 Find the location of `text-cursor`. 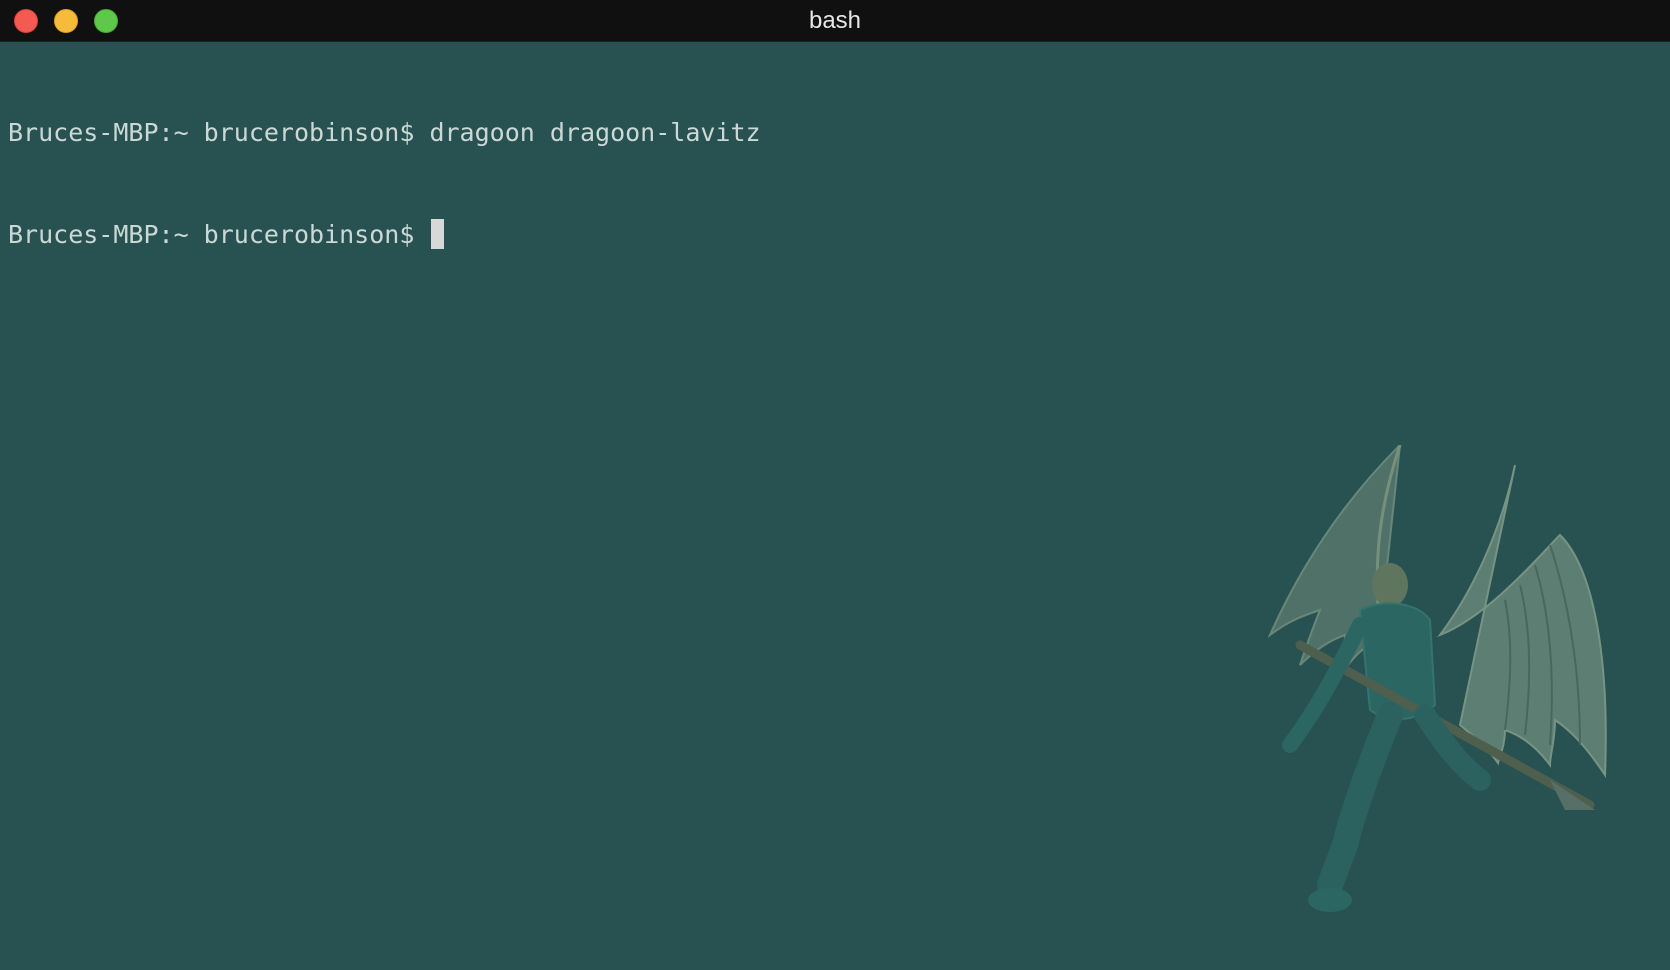

text-cursor is located at coordinates (438, 234).